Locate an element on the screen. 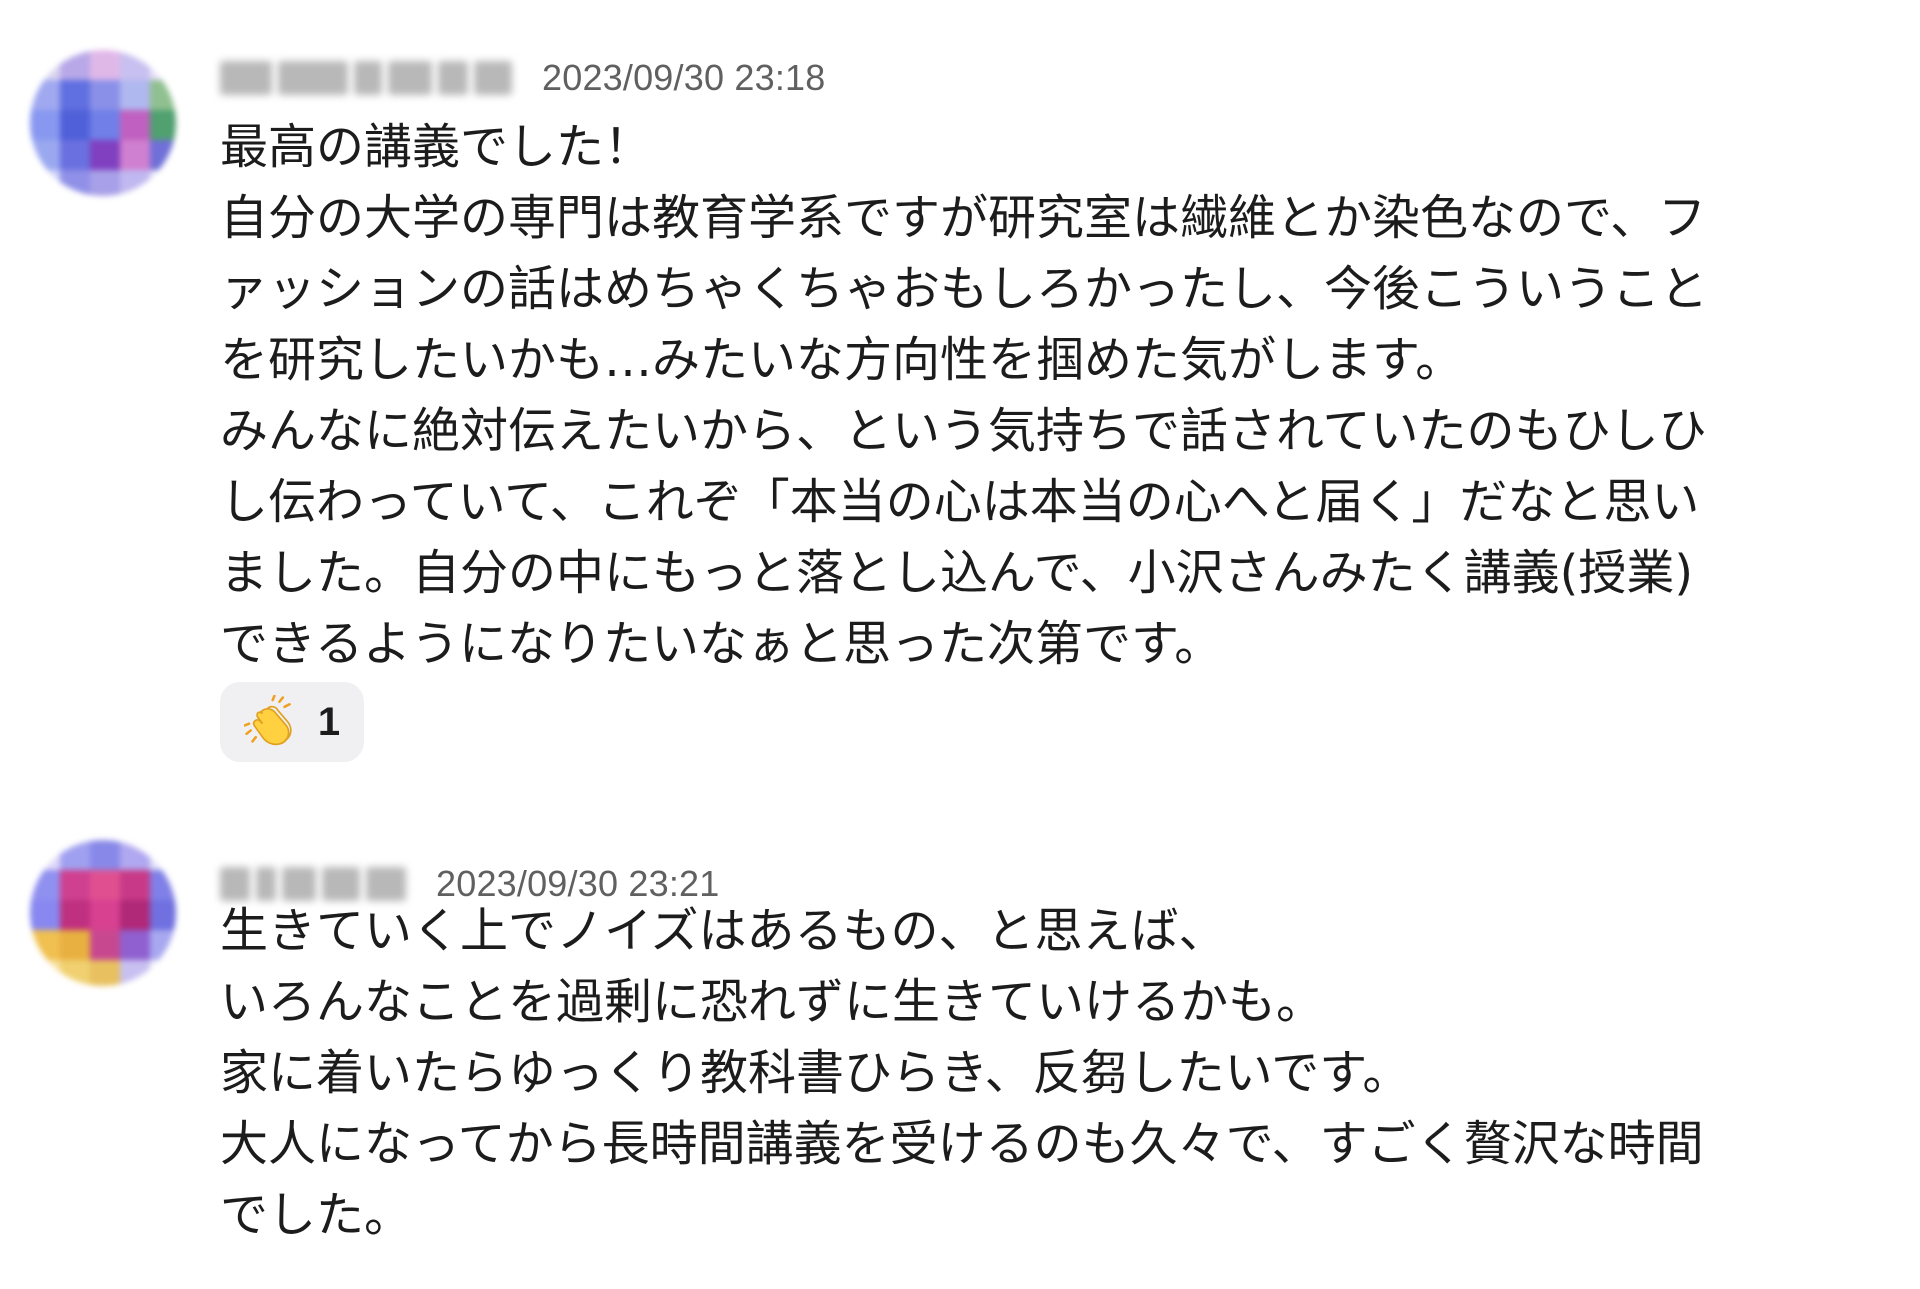 The width and height of the screenshot is (1920, 1289). author-name is located at coordinates (366, 78).